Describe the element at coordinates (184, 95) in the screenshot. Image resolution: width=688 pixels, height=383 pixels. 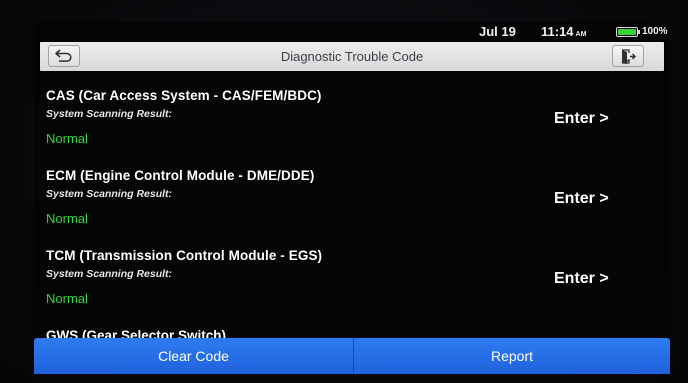
I see `module-title: CAS (Car Access System - CAS/FEM/BDC)` at that location.